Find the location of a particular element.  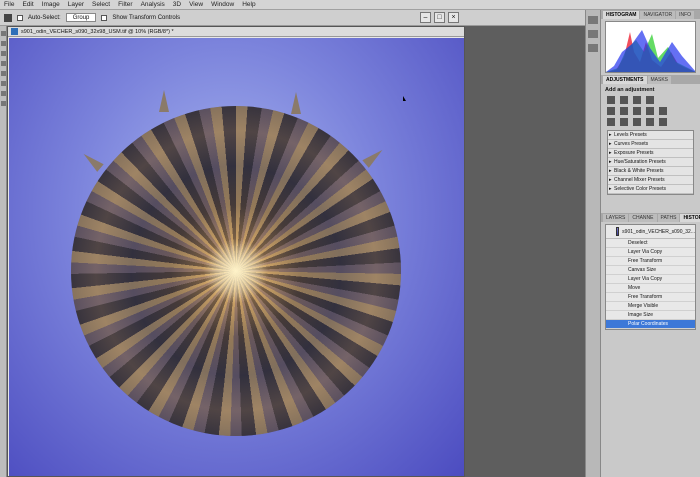

auto-select-label: Auto-Select: is located at coordinates (44, 17).